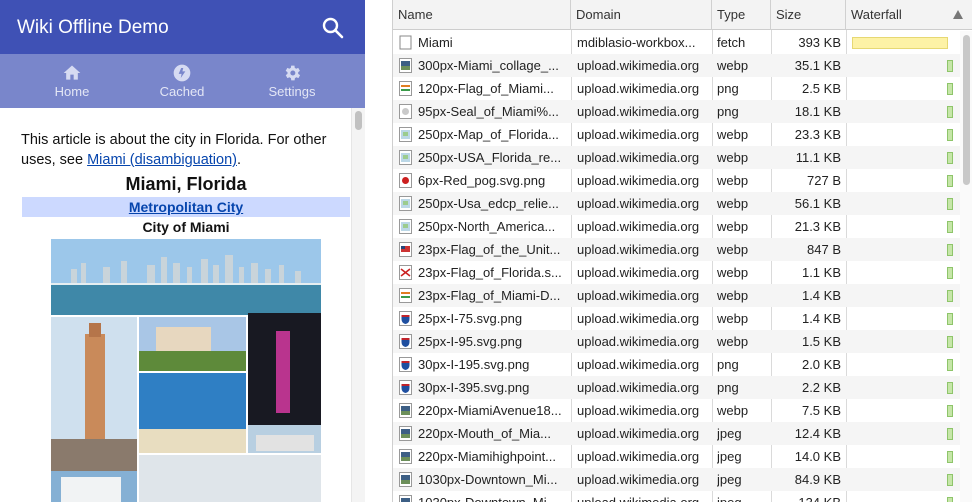  Describe the element at coordinates (484, 387) in the screenshot. I see `request-name: 30px-I-395.svg.png` at that location.